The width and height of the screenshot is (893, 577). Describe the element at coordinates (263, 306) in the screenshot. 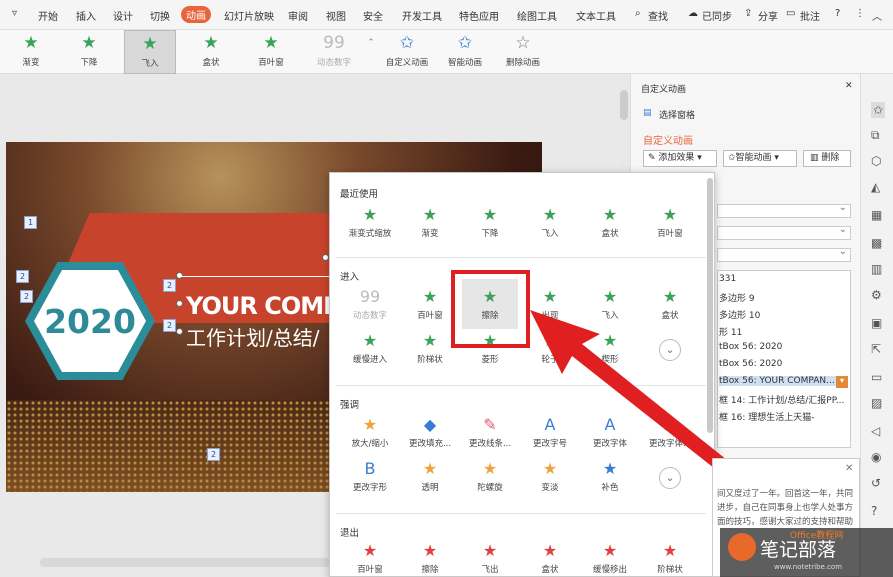

I see `slide-title-en: YOUR COMP` at that location.